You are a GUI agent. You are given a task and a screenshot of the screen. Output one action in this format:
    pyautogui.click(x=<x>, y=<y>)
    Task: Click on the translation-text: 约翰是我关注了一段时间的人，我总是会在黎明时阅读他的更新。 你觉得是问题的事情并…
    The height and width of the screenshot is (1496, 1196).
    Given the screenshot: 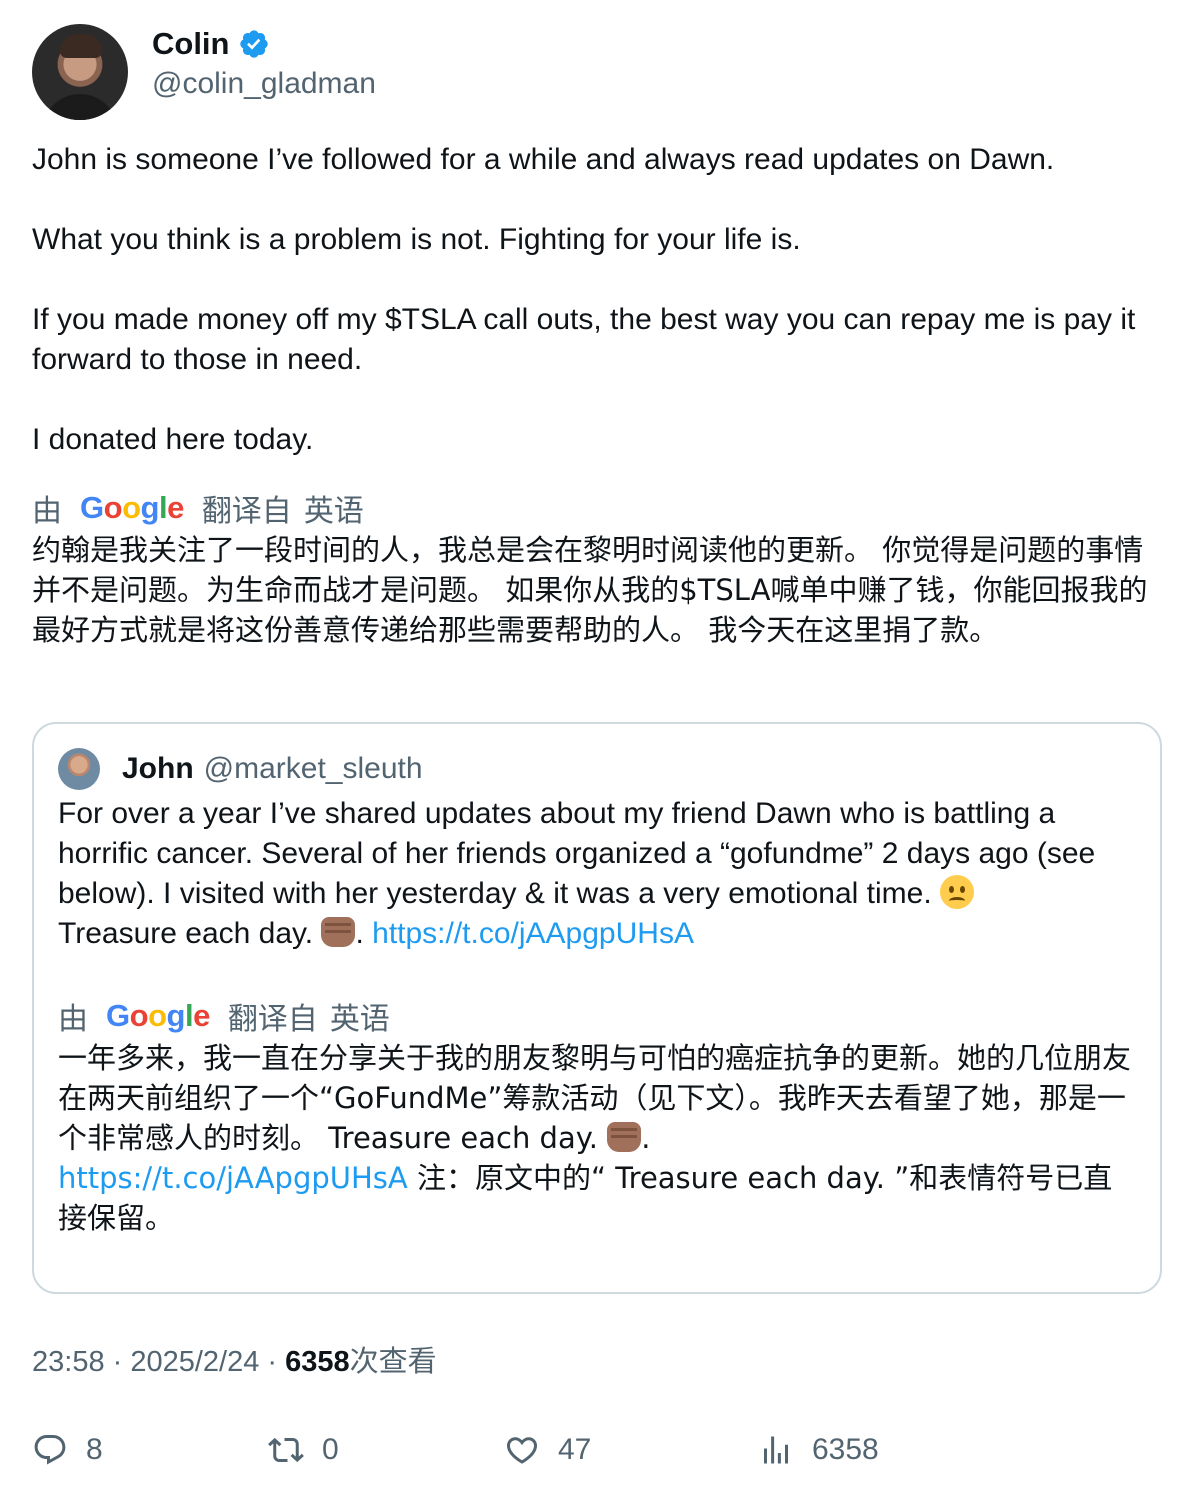 What is the action you would take?
    pyautogui.click(x=590, y=590)
    